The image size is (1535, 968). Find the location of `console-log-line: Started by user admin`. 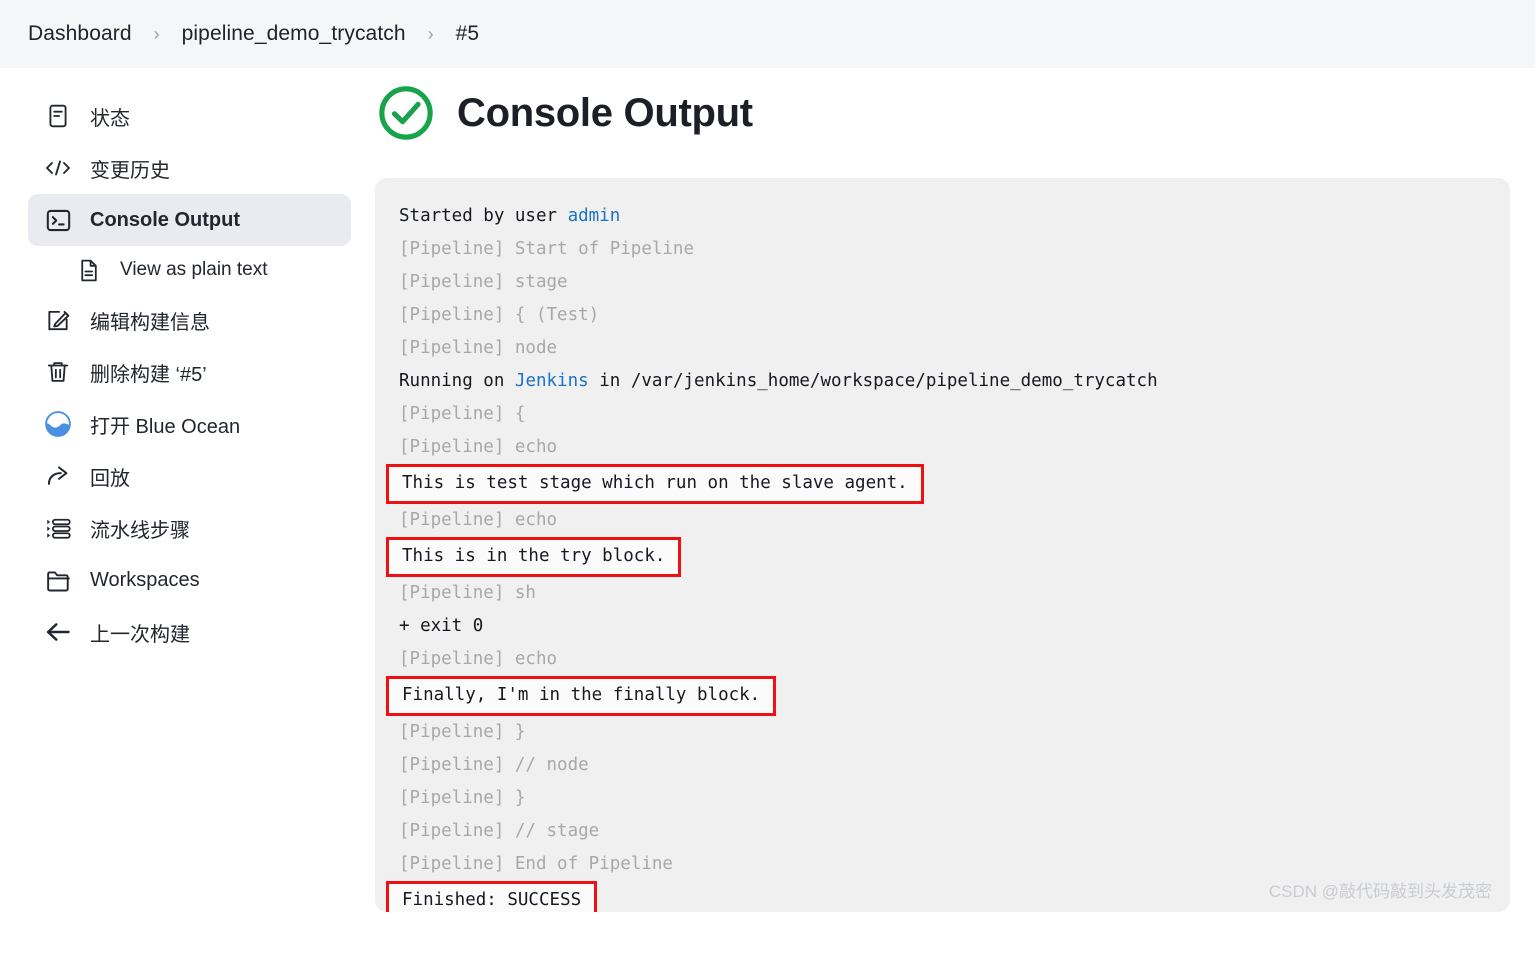

console-log-line: Started by user admin is located at coordinates (941, 216).